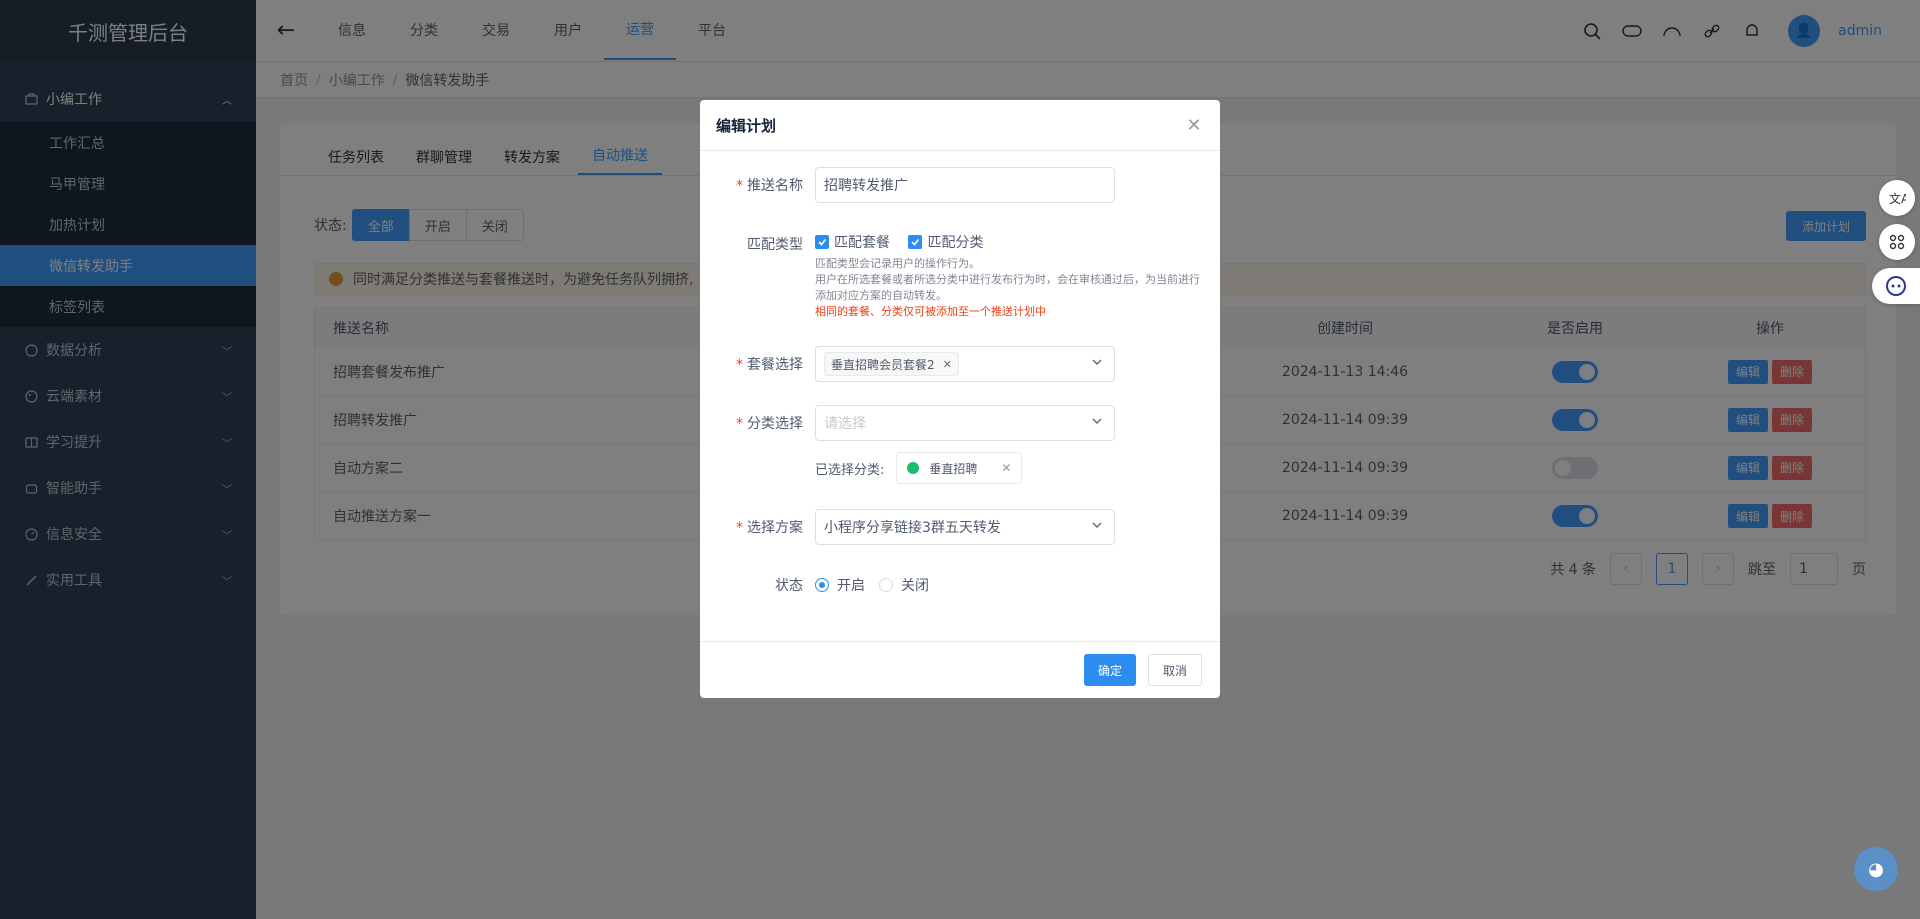 Image resolution: width=1920 pixels, height=919 pixels. What do you see at coordinates (960, 125) in the screenshot?
I see `dialog-header: 编辑计划 ✕` at bounding box center [960, 125].